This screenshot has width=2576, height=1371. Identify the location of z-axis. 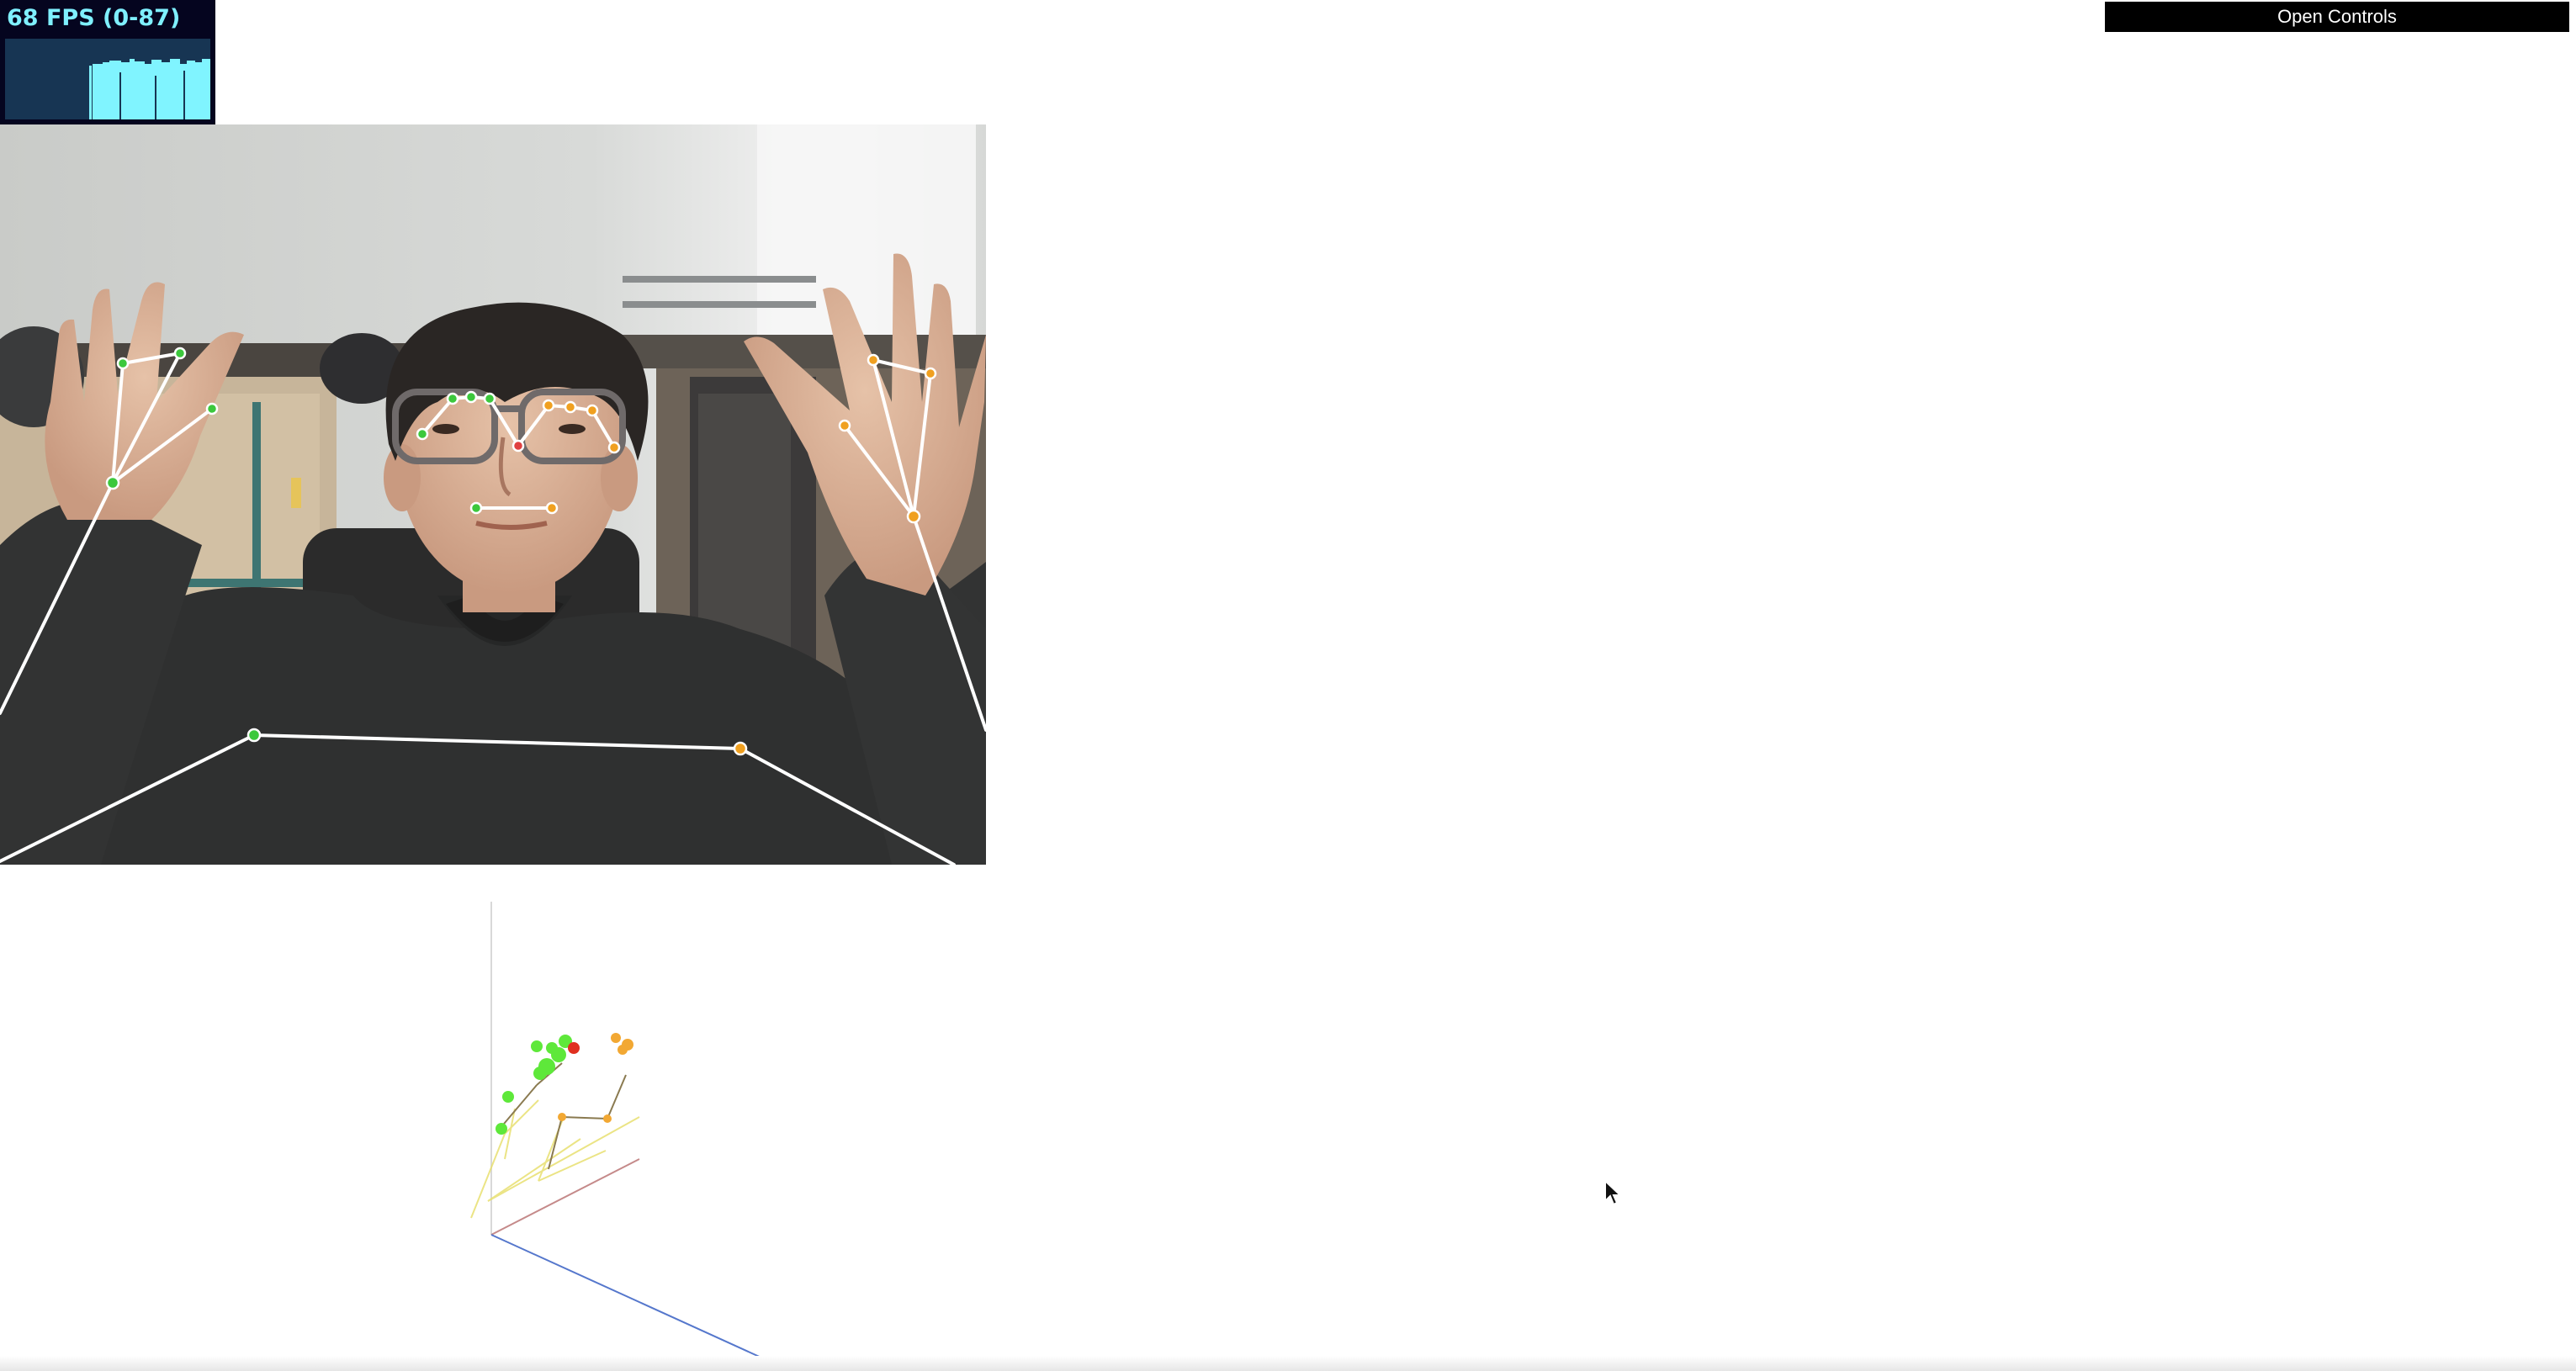
(641, 1303).